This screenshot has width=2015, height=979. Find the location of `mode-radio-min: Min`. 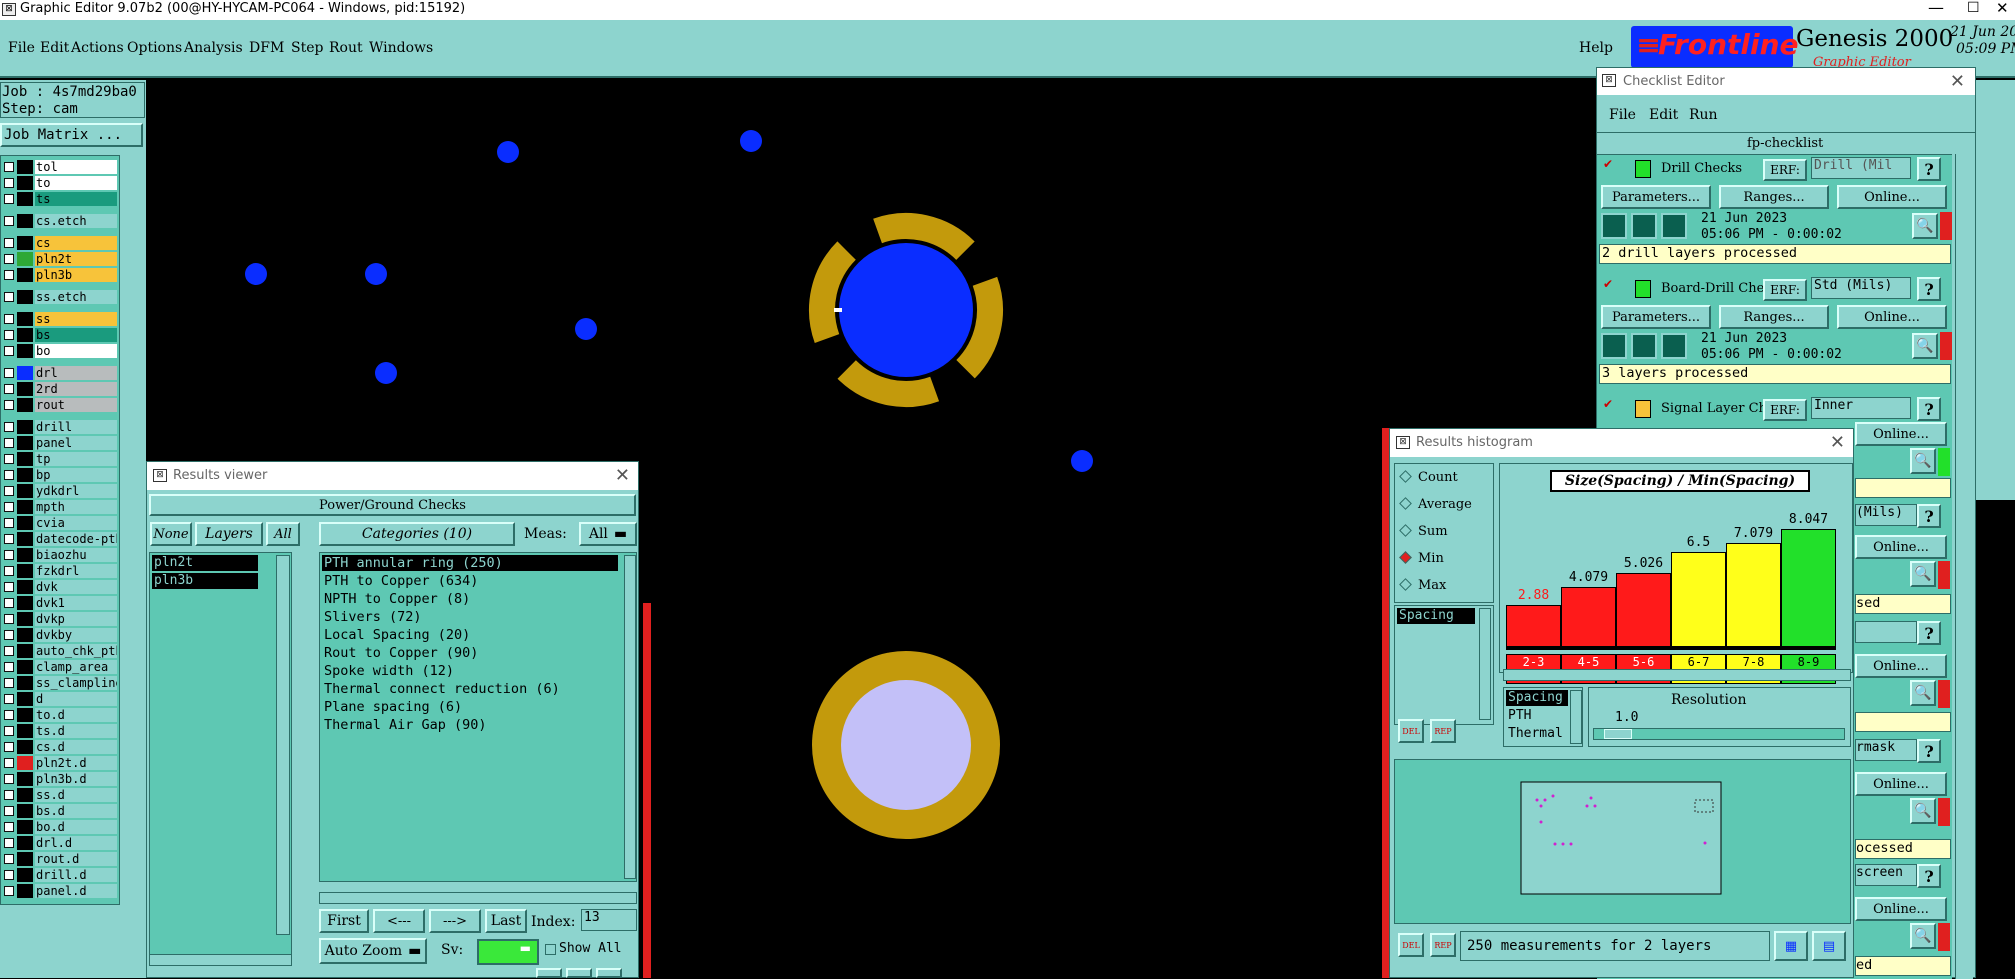

mode-radio-min: Min is located at coordinates (1421, 558).